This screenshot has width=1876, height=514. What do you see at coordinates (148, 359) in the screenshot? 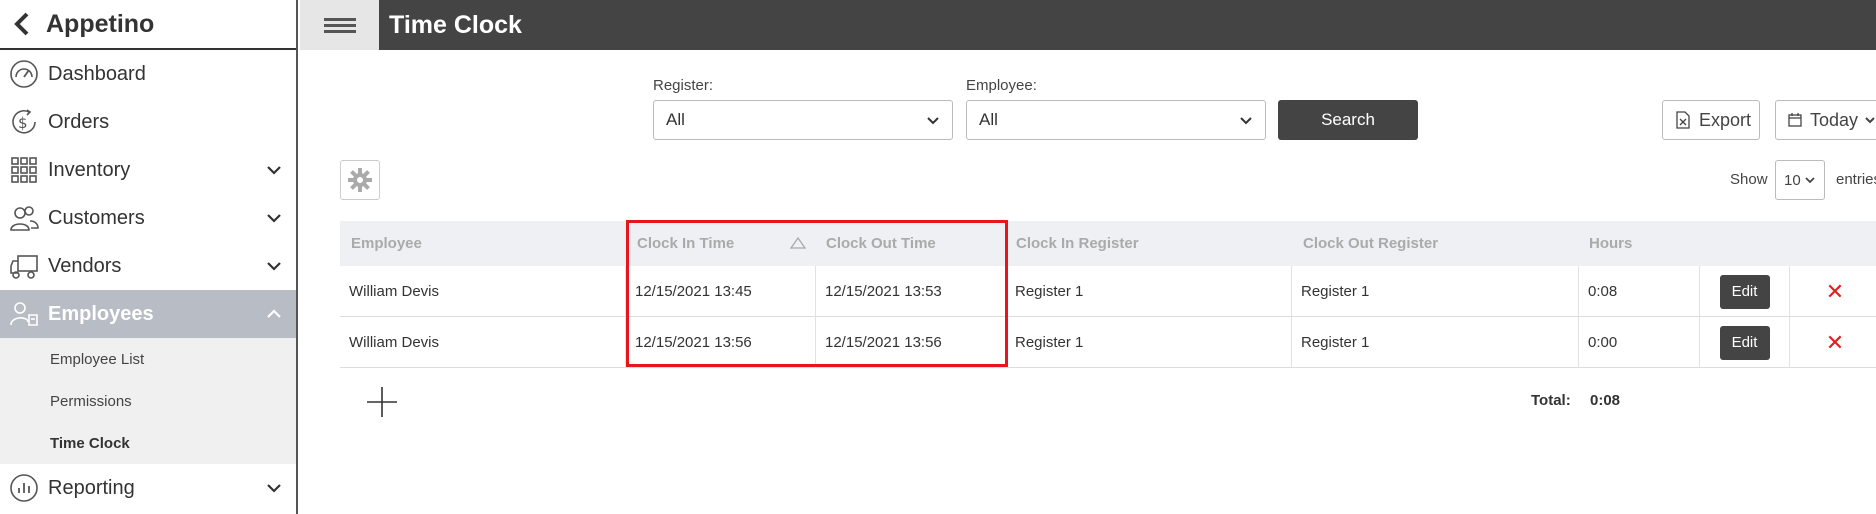
I see `subnav-item-employee-list: Employee List` at bounding box center [148, 359].